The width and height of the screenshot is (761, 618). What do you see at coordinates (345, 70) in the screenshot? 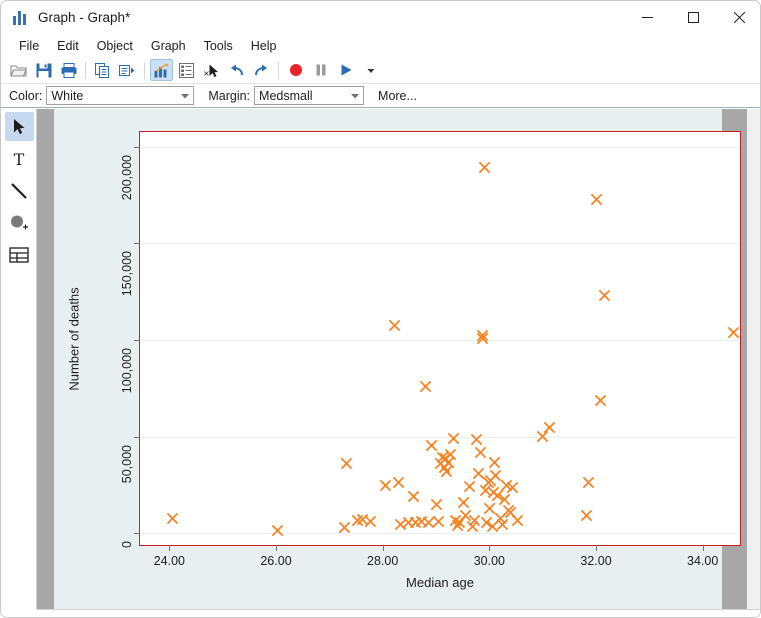
I see `play-icon` at bounding box center [345, 70].